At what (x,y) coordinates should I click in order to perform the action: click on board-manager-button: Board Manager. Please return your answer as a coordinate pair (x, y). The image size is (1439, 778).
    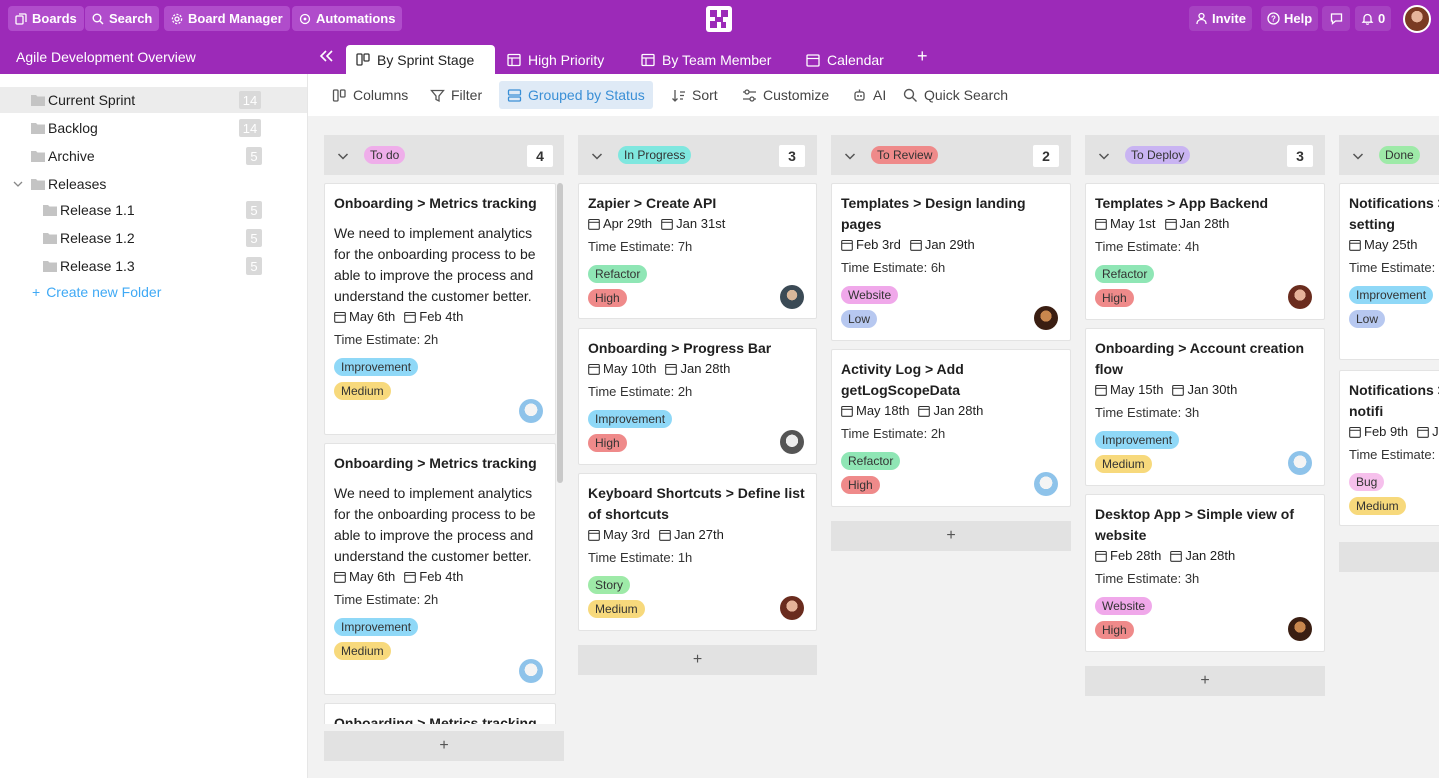
    Looking at the image, I should click on (227, 18).